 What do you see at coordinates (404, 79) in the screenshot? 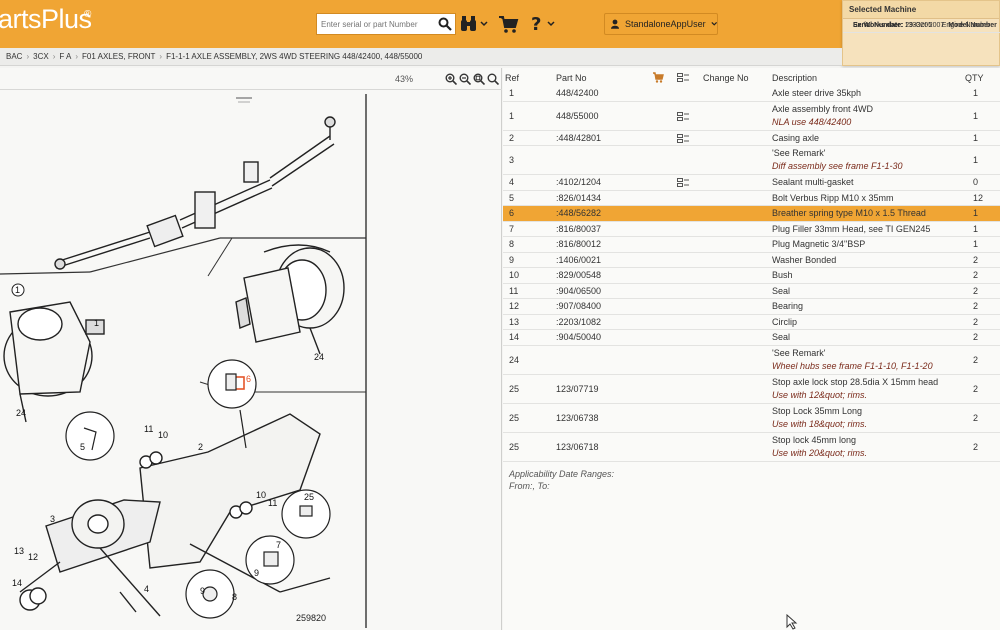
I see `zoom-level: 43%` at bounding box center [404, 79].